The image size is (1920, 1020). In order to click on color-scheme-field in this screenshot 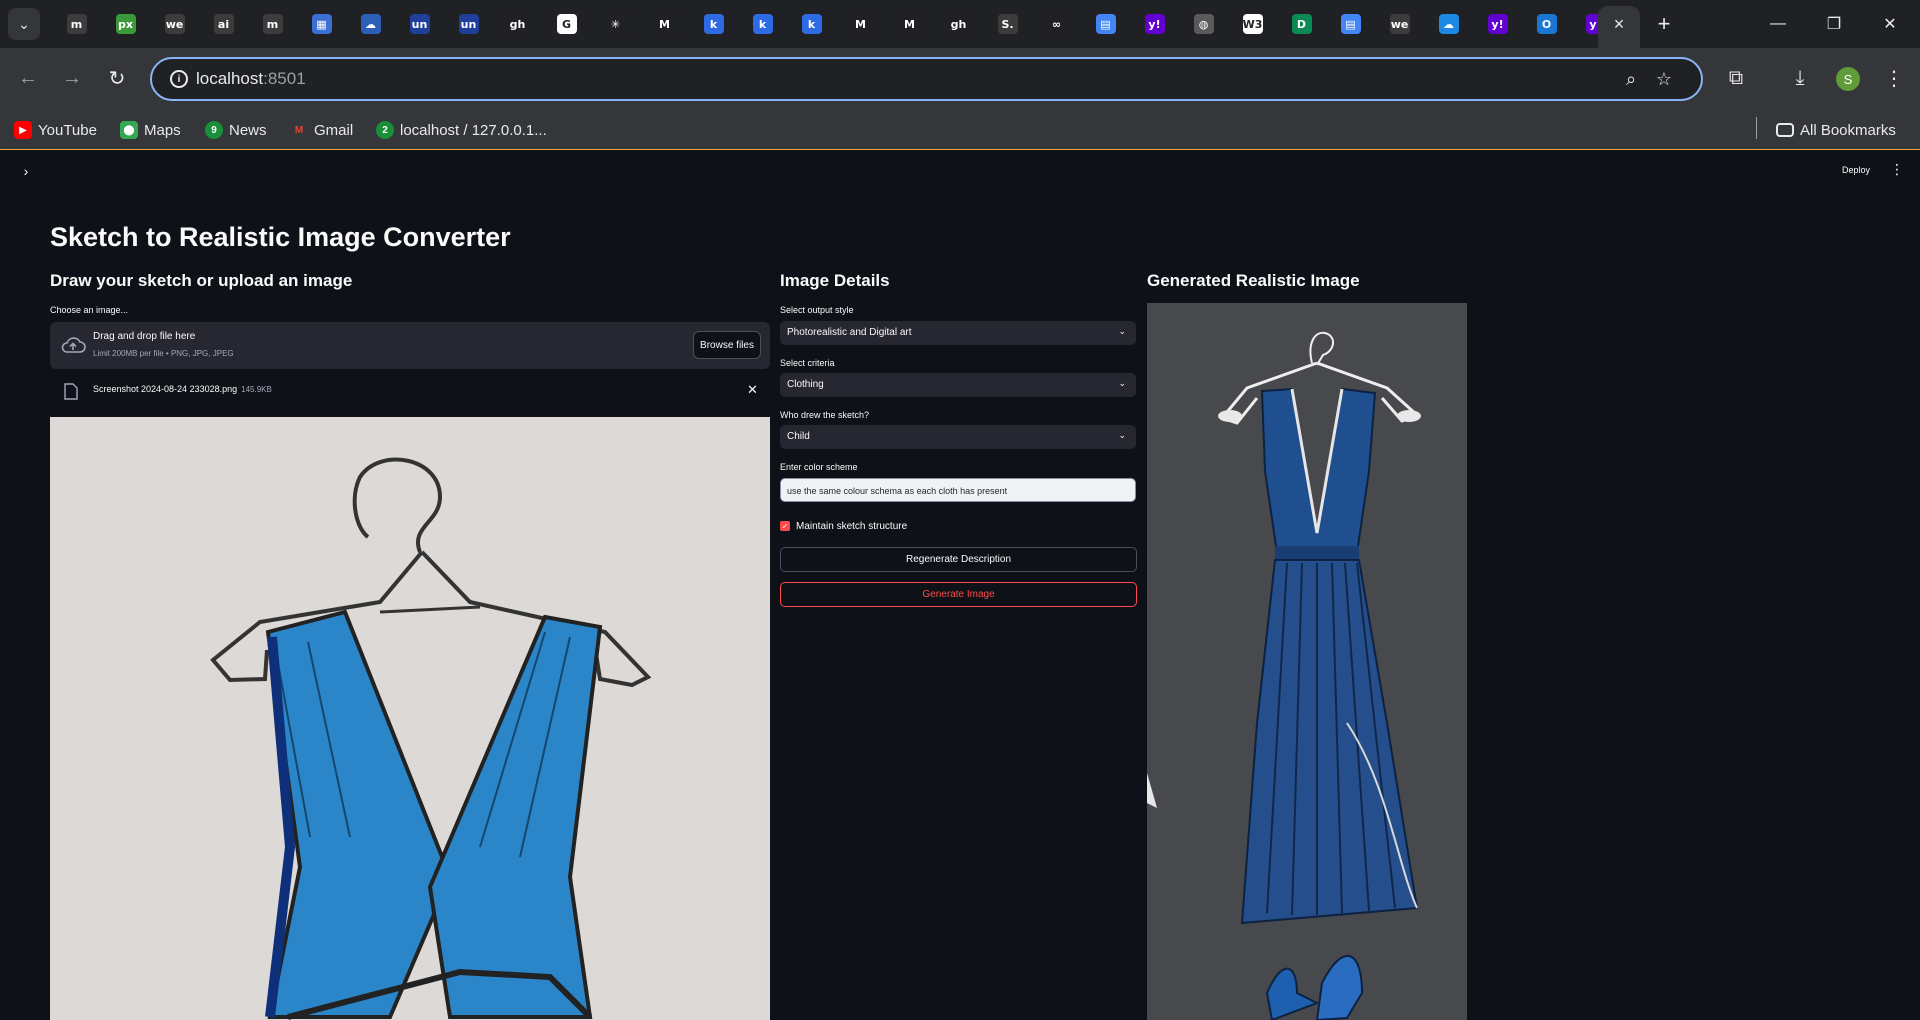, I will do `click(958, 490)`.